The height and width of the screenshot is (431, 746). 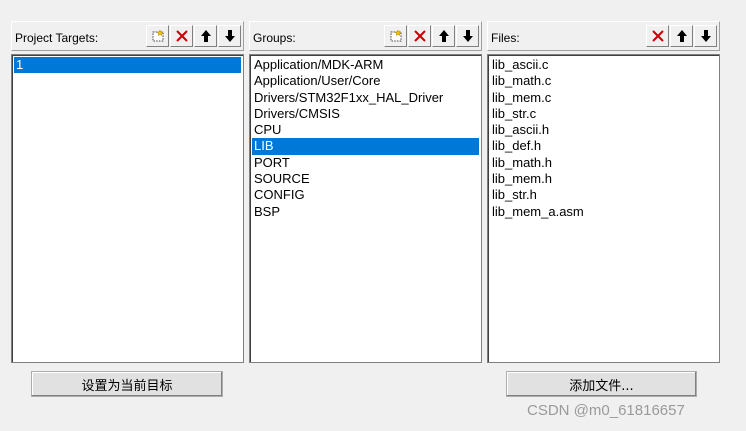 I want to click on groups-toolbar, so click(x=431, y=36).